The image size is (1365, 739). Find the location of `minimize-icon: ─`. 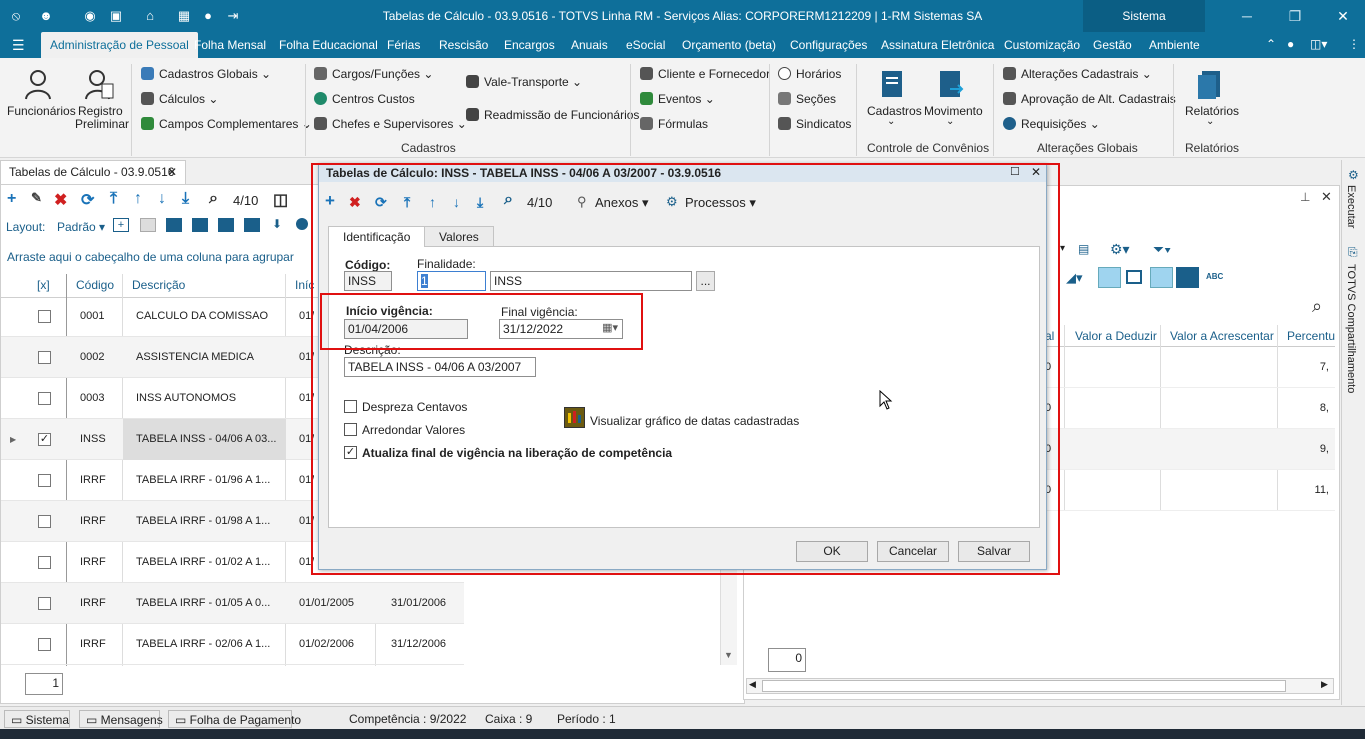

minimize-icon: ─ is located at coordinates (1247, 16).